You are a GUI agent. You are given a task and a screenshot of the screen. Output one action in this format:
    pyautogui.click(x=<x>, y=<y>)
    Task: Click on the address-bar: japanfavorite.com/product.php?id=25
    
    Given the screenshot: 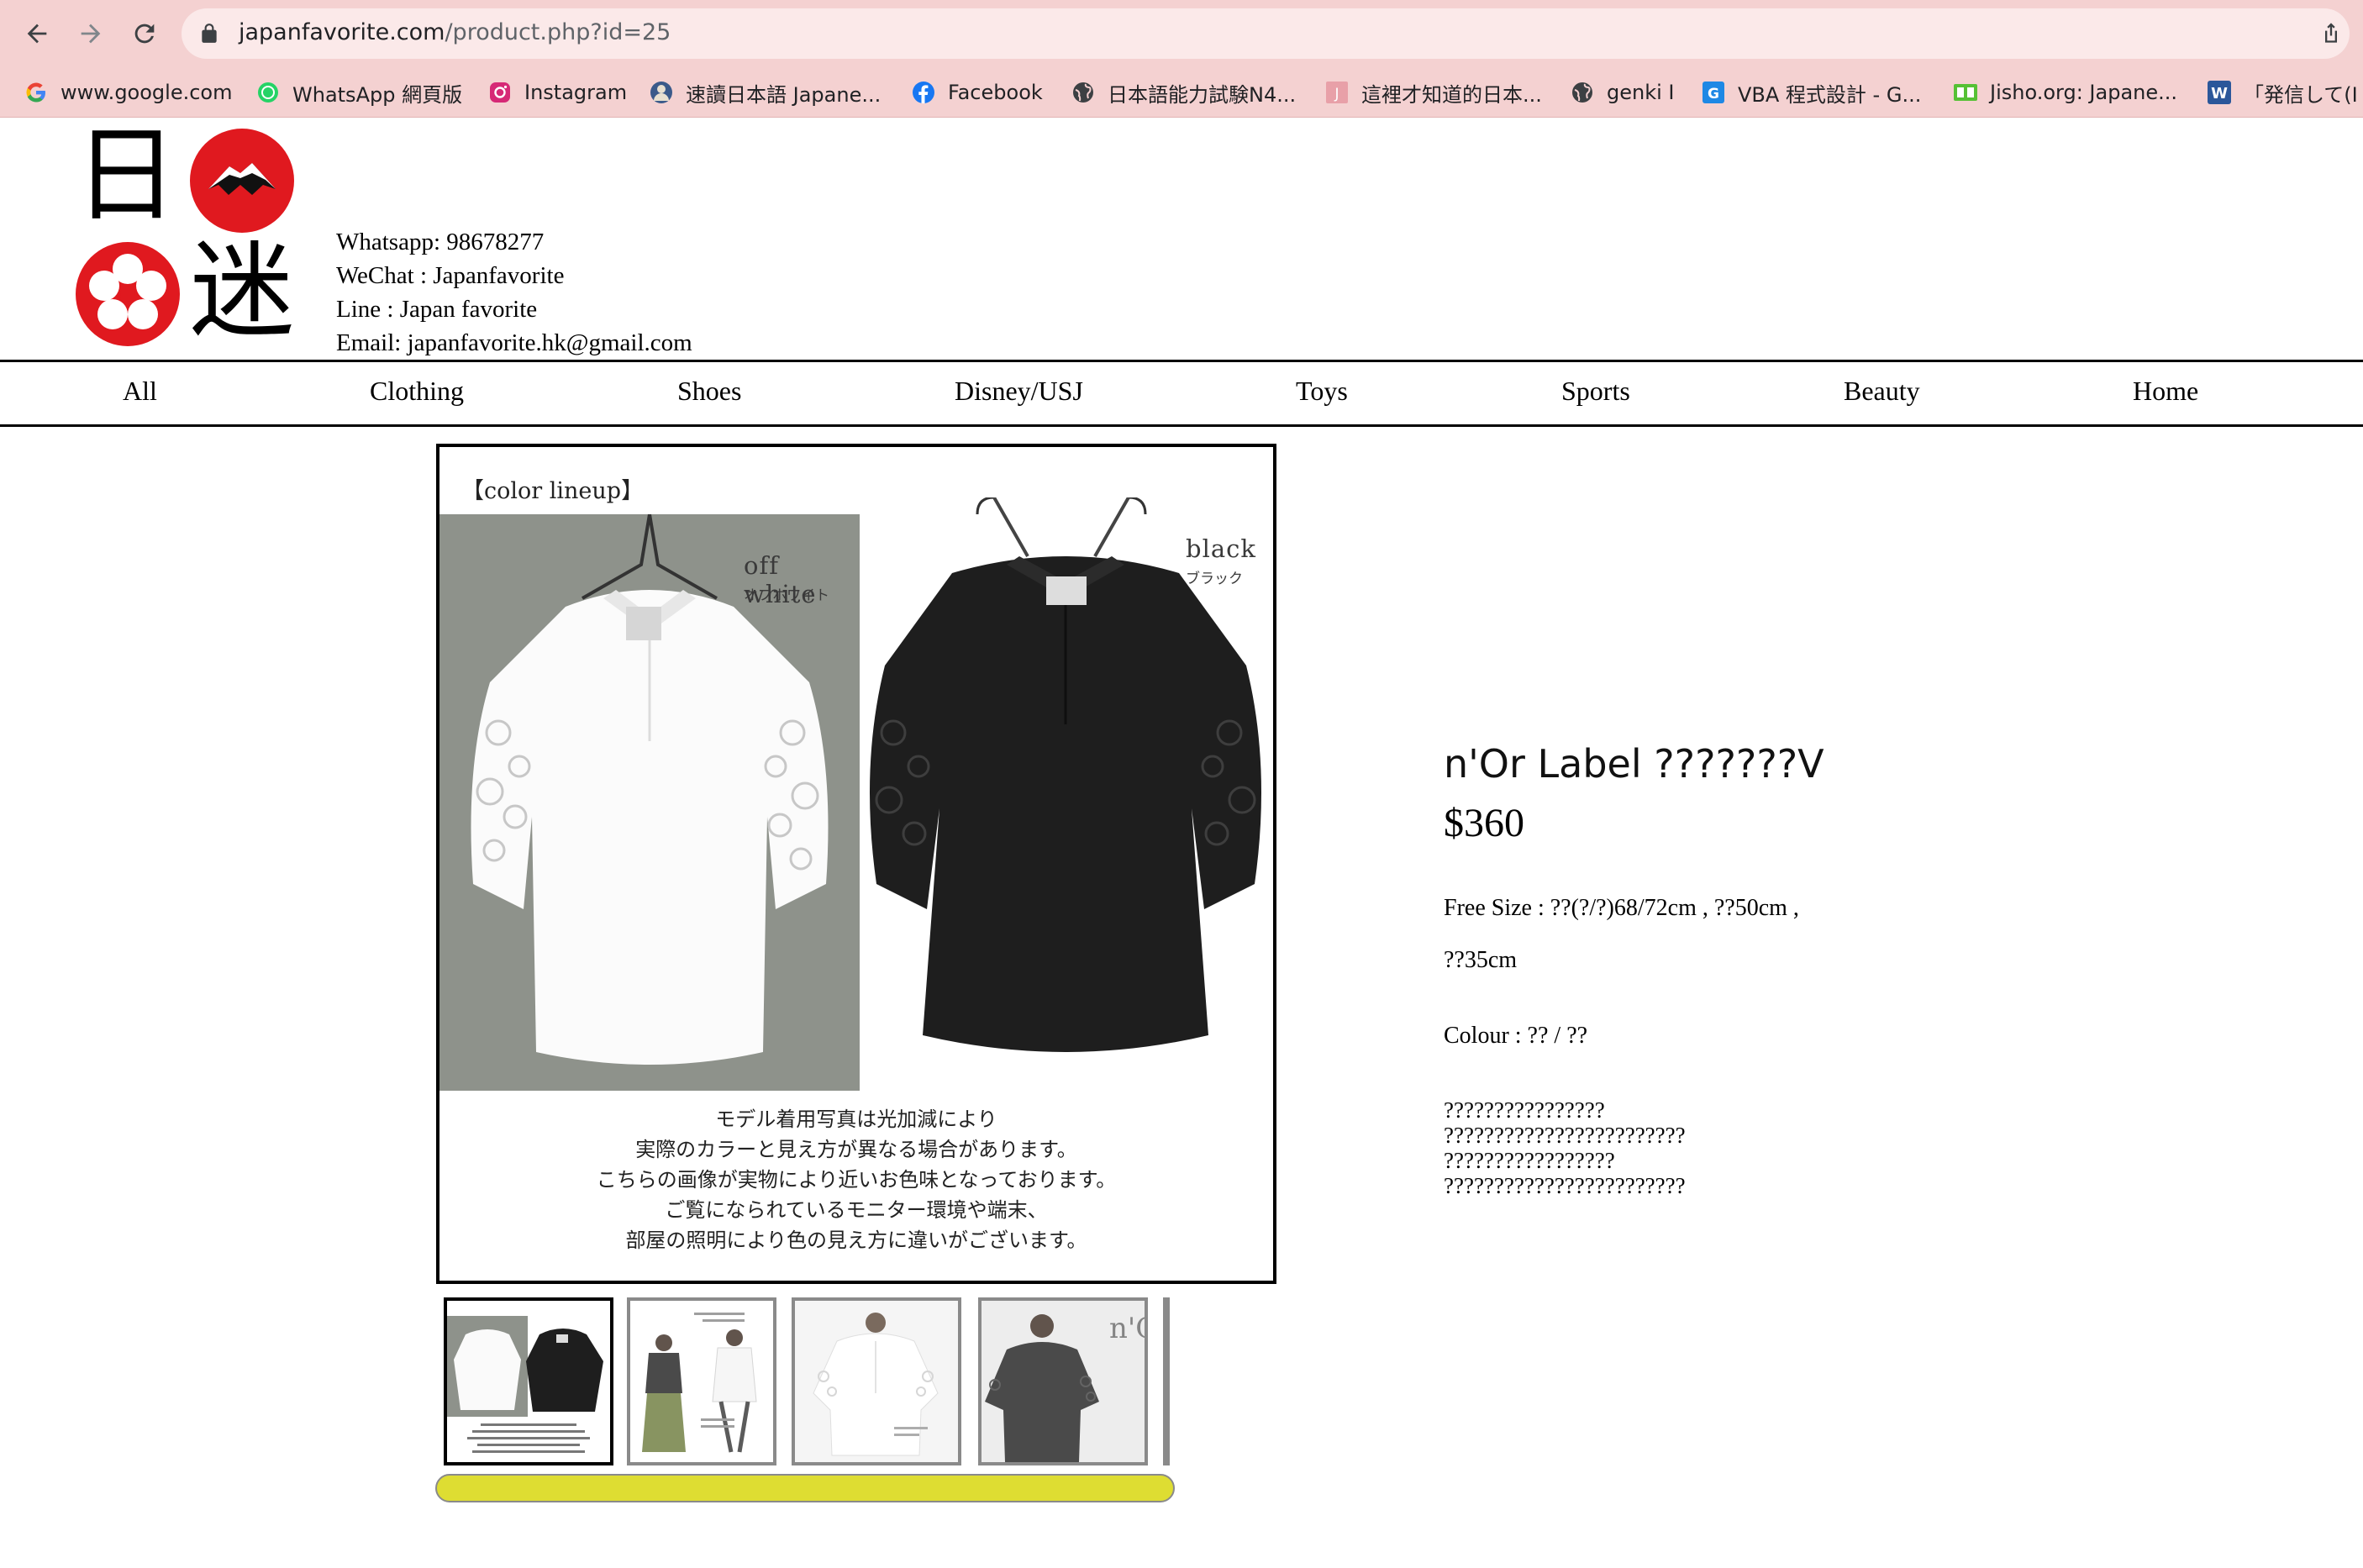 What is the action you would take?
    pyautogui.click(x=1266, y=33)
    